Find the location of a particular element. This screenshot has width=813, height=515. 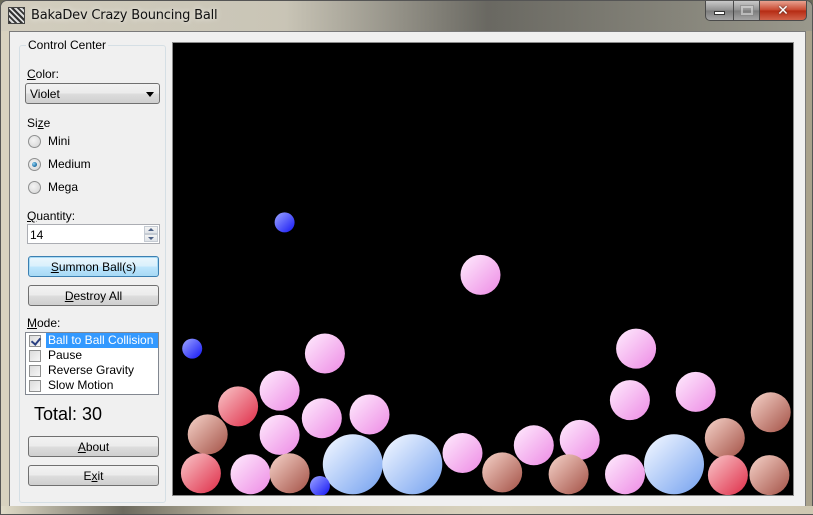

minimize-icon is located at coordinates (719, 13).